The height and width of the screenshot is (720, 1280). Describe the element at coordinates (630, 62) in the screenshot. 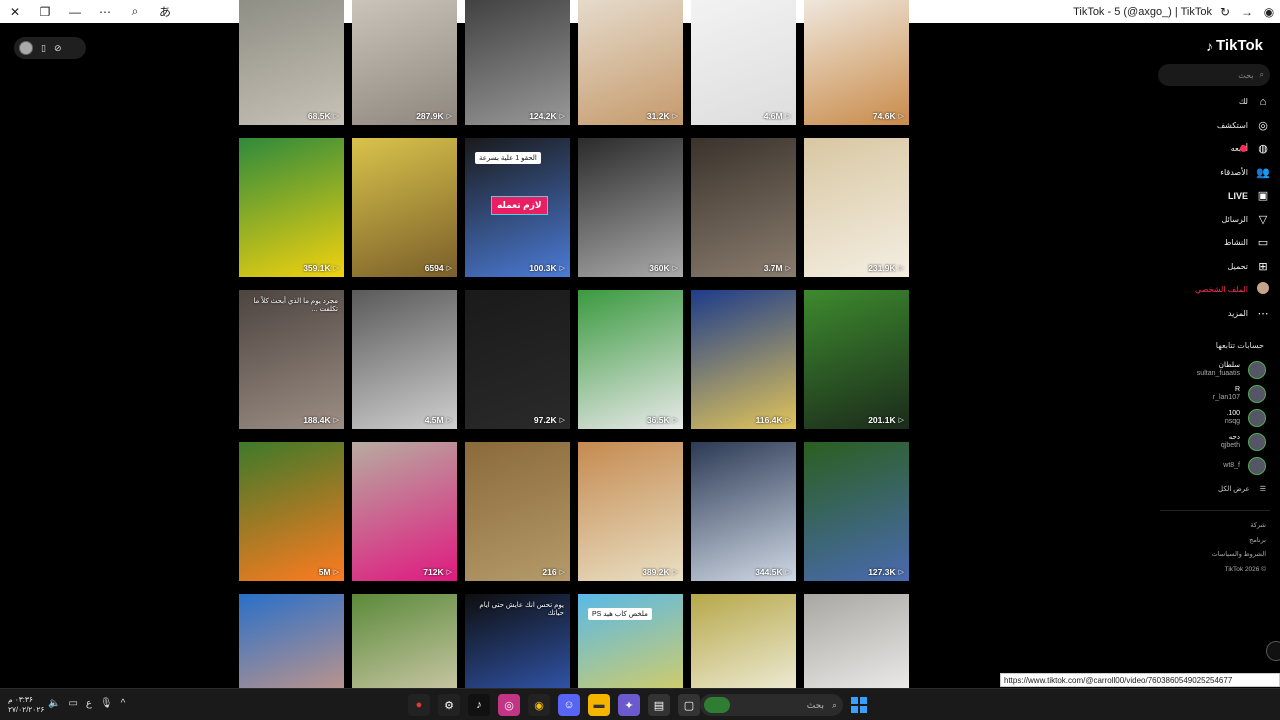

I see `video-tile: 31.2K ▷` at that location.